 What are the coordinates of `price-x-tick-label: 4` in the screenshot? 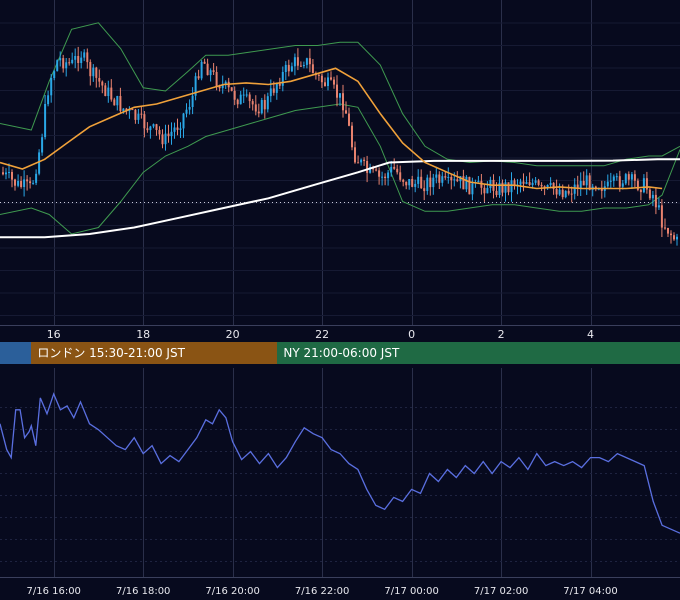 It's located at (590, 334).